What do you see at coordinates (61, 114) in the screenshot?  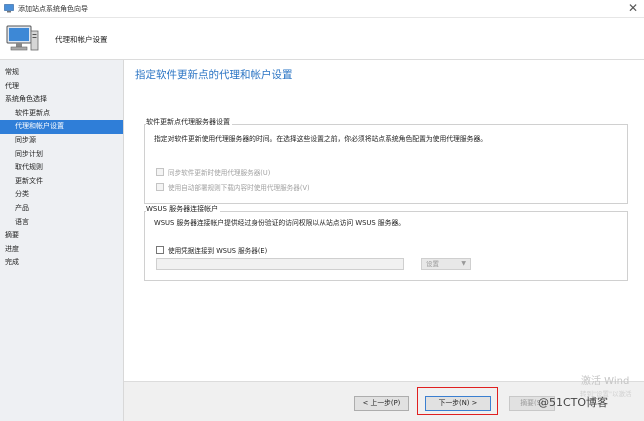 I see `sidebar-item-software-update-point: 软件更新点` at bounding box center [61, 114].